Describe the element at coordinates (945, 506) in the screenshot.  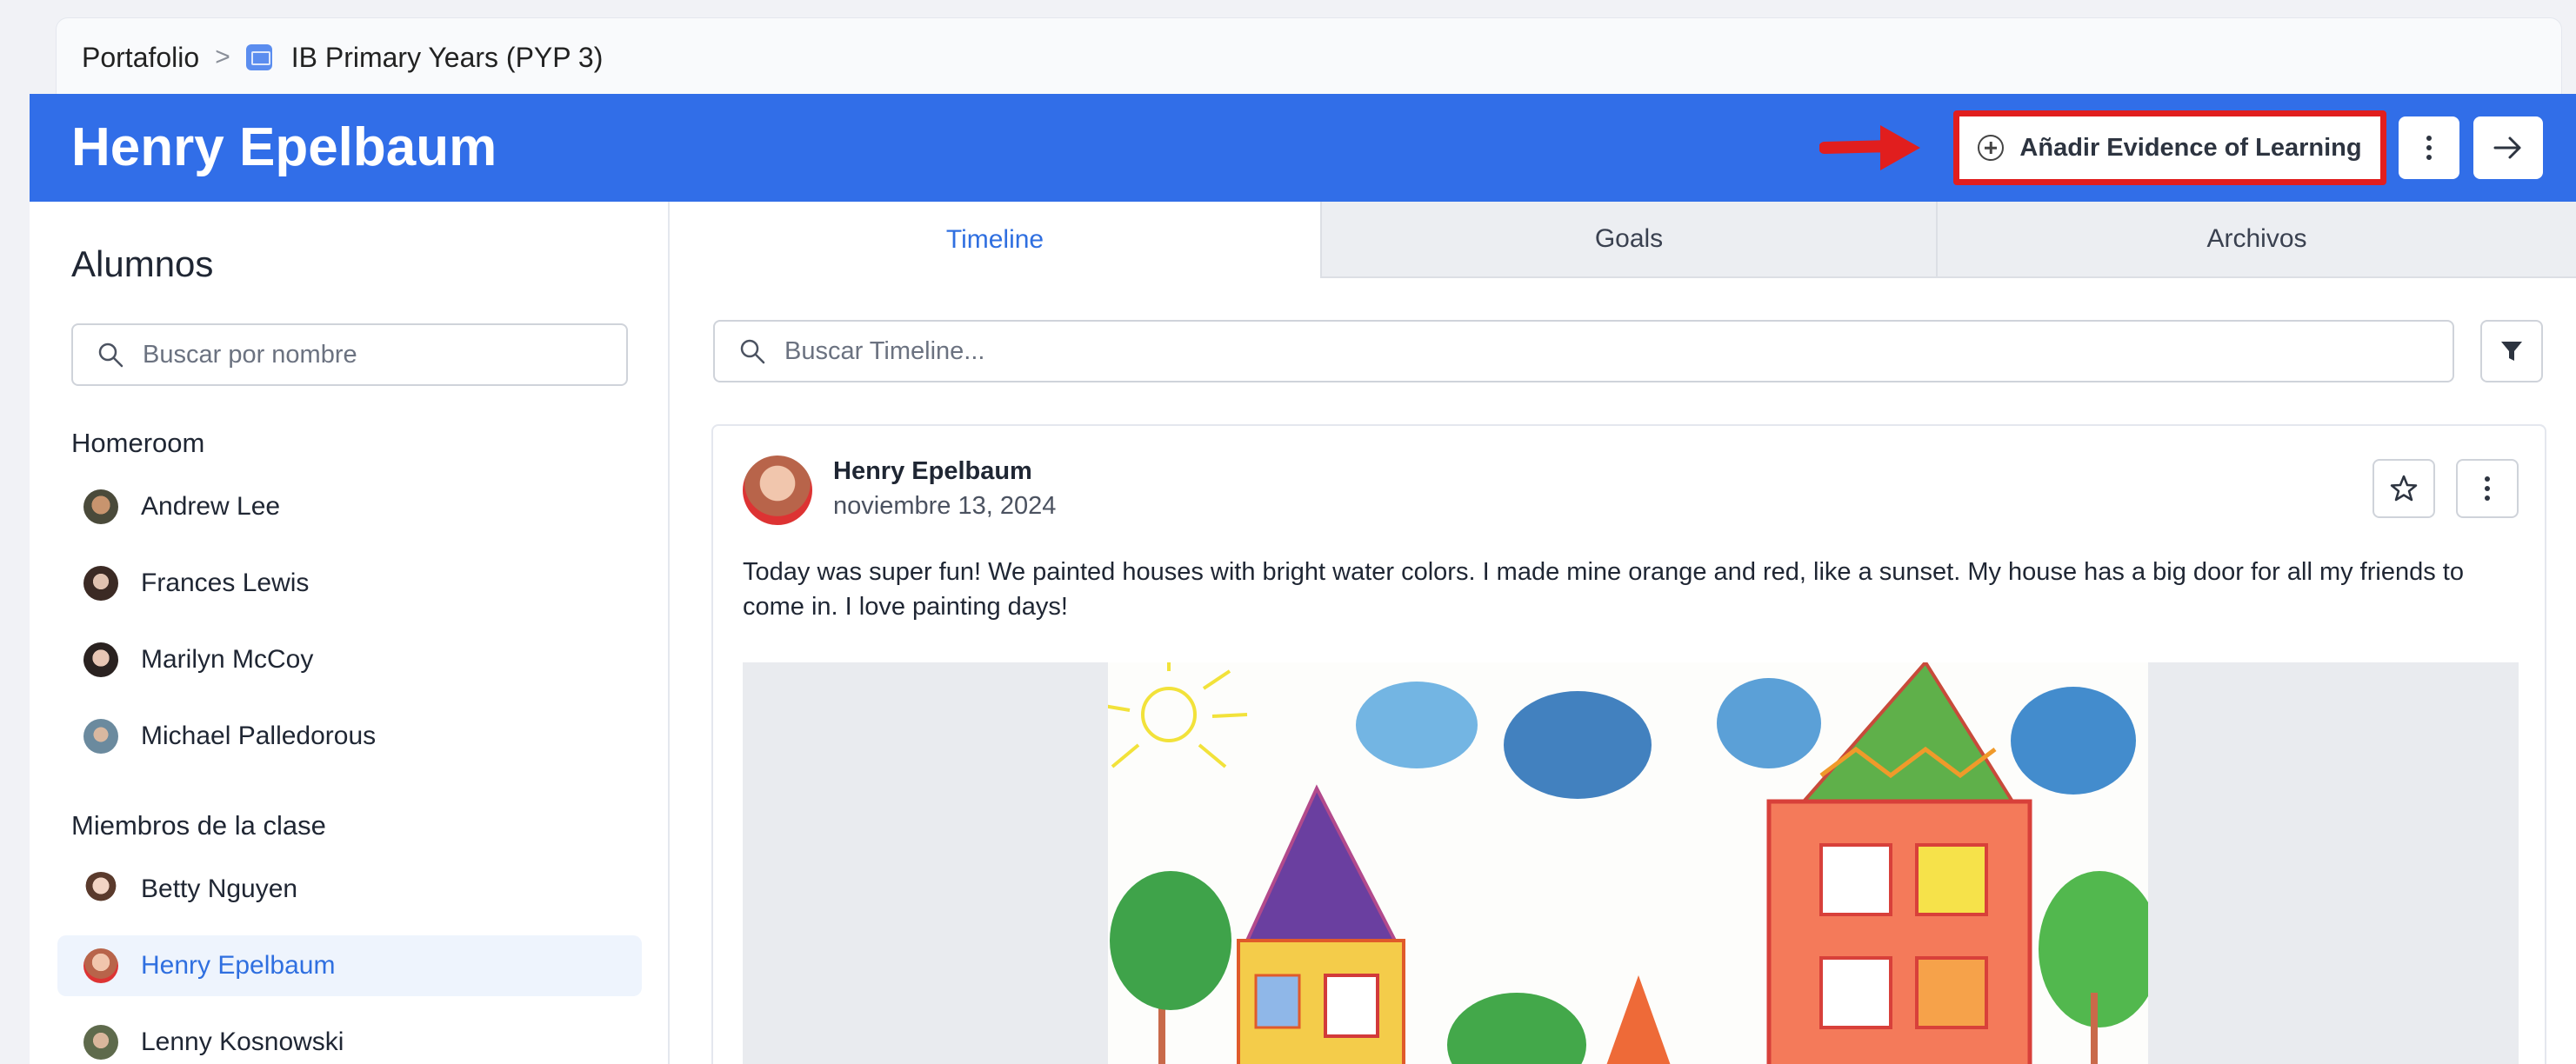
I see `post-date: noviembre 13, 2024` at that location.